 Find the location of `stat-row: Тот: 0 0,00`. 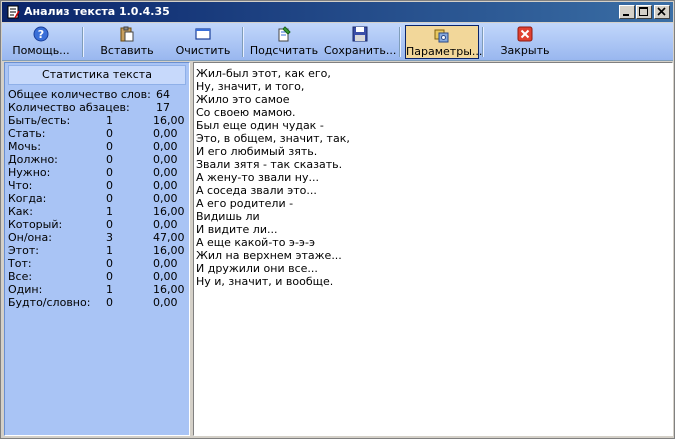

stat-row: Тот: 0 0,00 is located at coordinates (97, 263).